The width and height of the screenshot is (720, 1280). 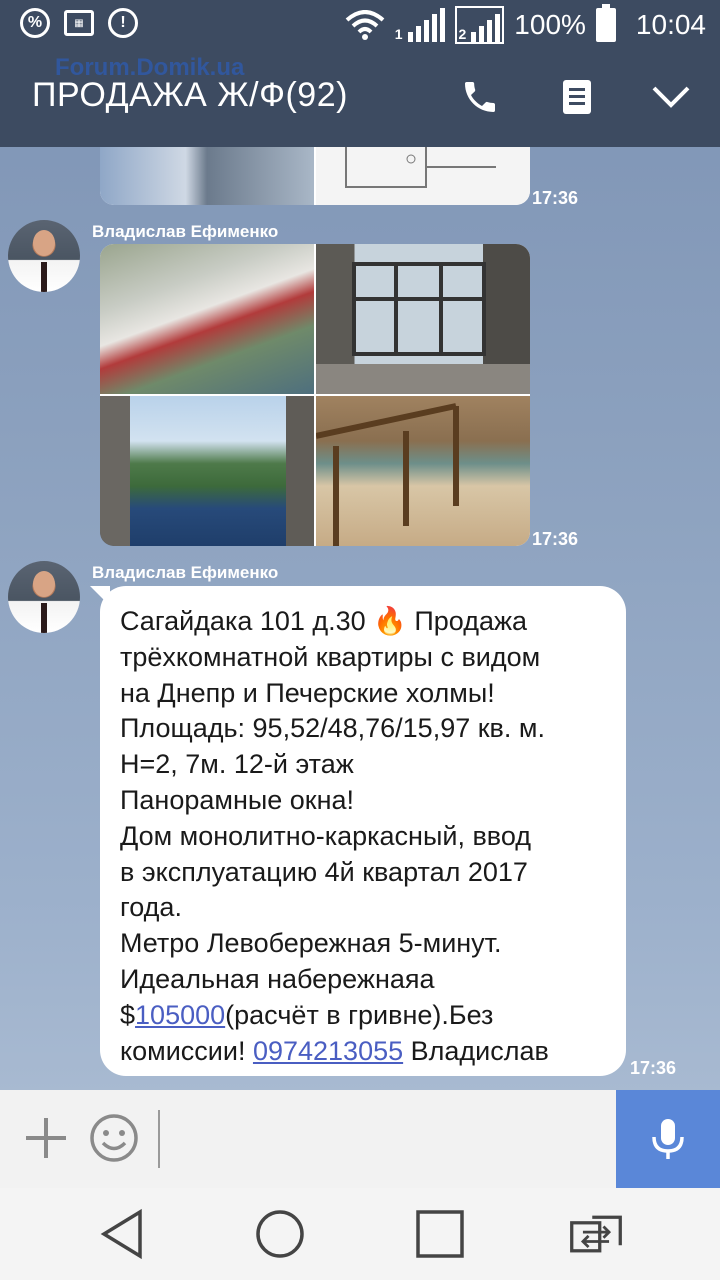 I want to click on document-icon, so click(x=577, y=97).